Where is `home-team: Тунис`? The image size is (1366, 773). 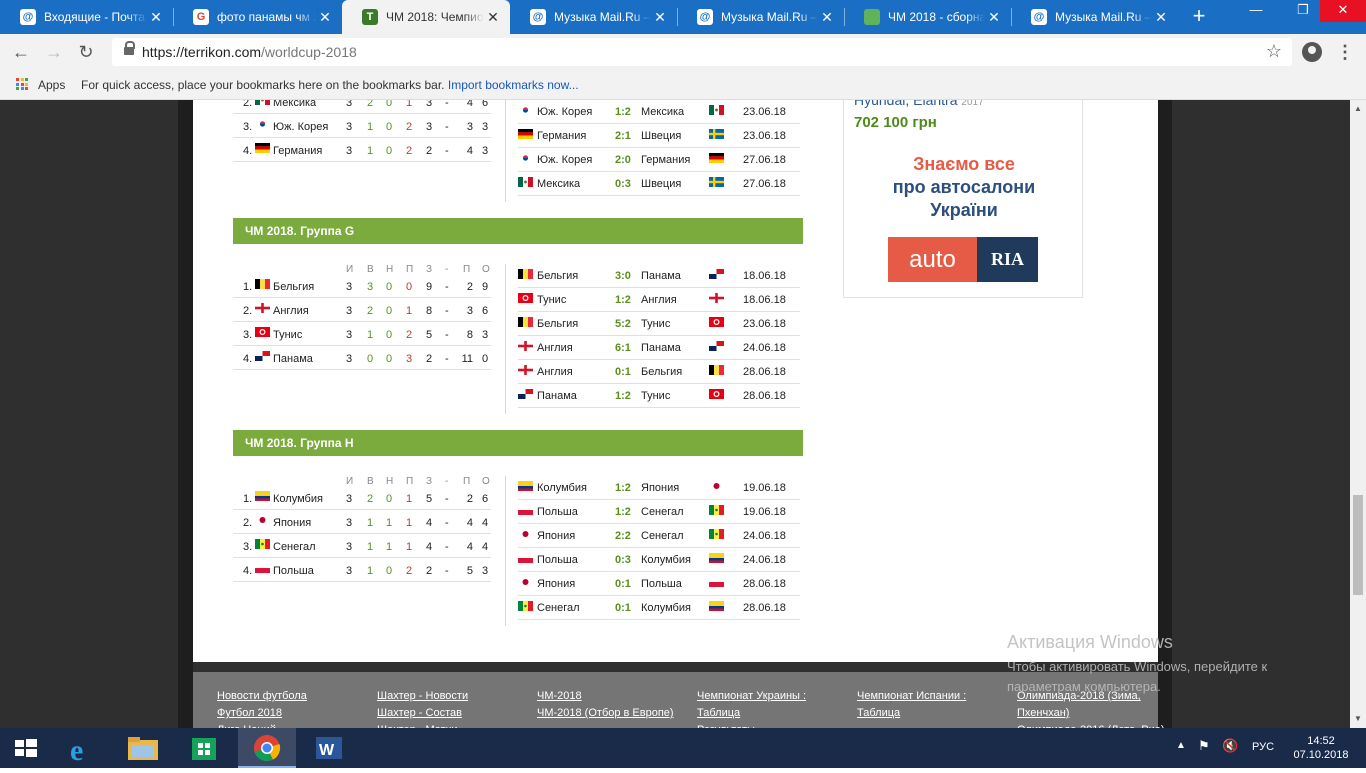
home-team: Тунис is located at coordinates (551, 300).